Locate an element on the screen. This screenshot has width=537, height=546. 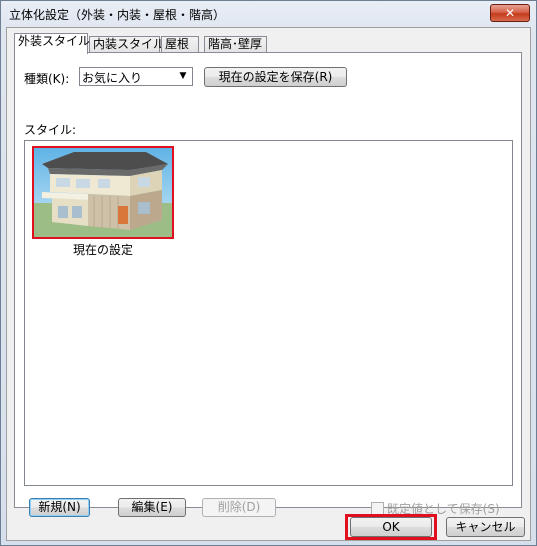
new-button: 新規(N) is located at coordinates (59, 507).